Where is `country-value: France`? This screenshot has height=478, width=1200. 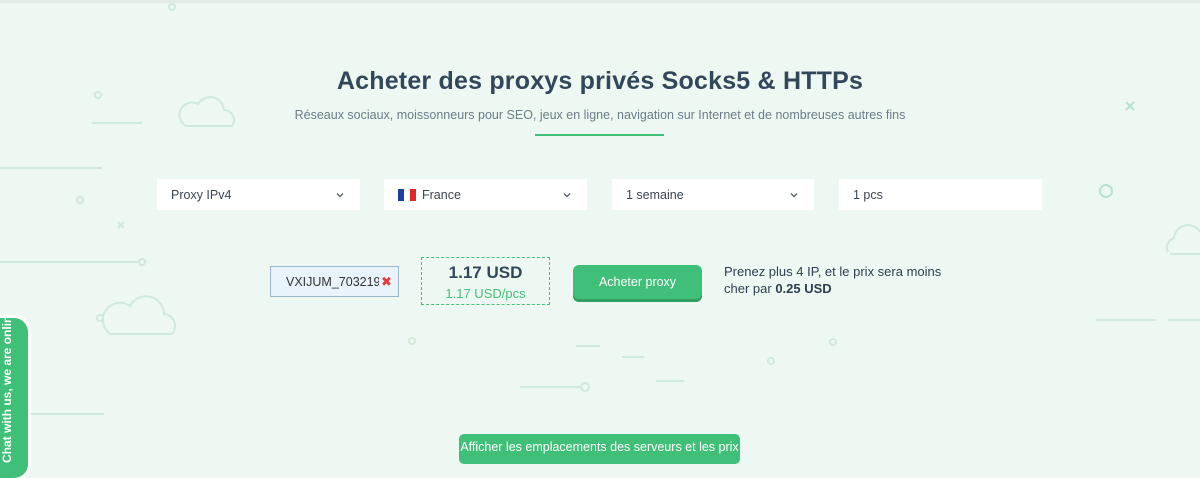
country-value: France is located at coordinates (441, 194).